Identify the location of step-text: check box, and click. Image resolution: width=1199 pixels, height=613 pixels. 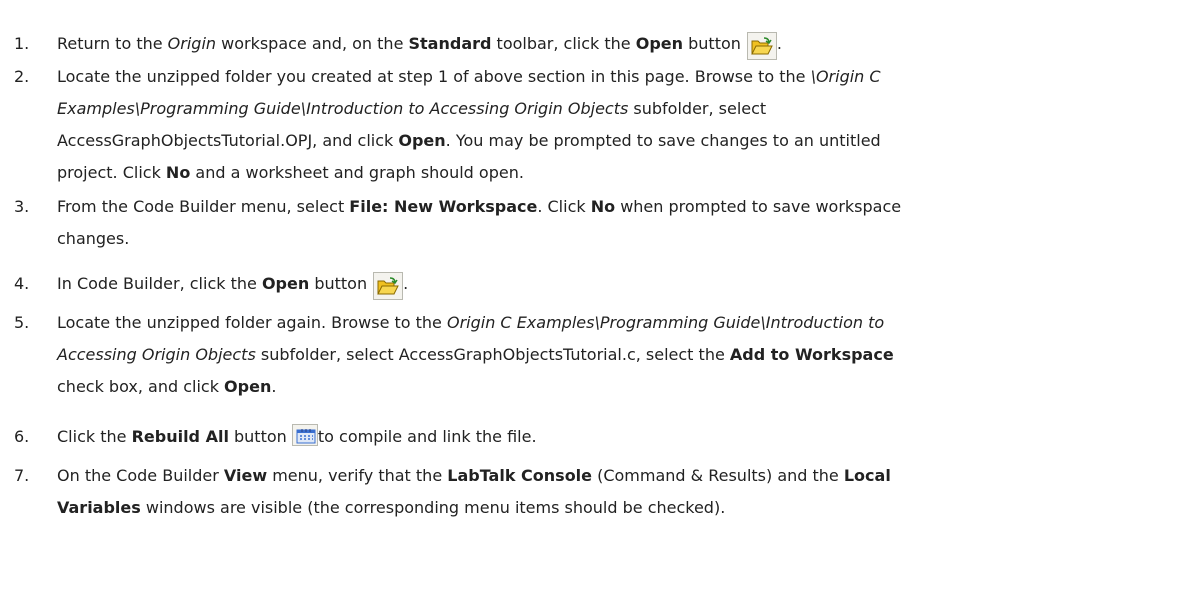
(141, 386).